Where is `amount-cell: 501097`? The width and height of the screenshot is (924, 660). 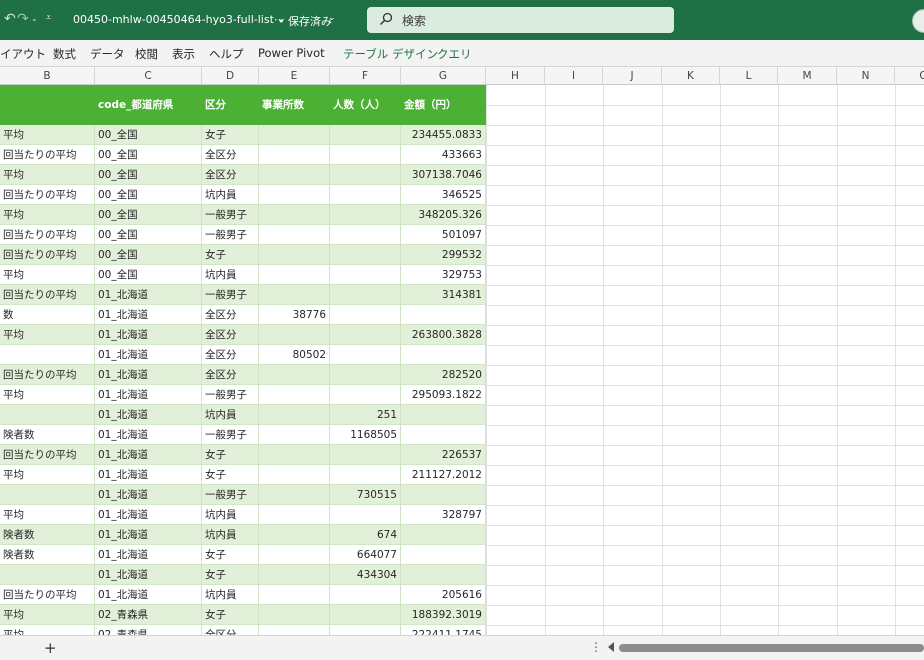 amount-cell: 501097 is located at coordinates (443, 235).